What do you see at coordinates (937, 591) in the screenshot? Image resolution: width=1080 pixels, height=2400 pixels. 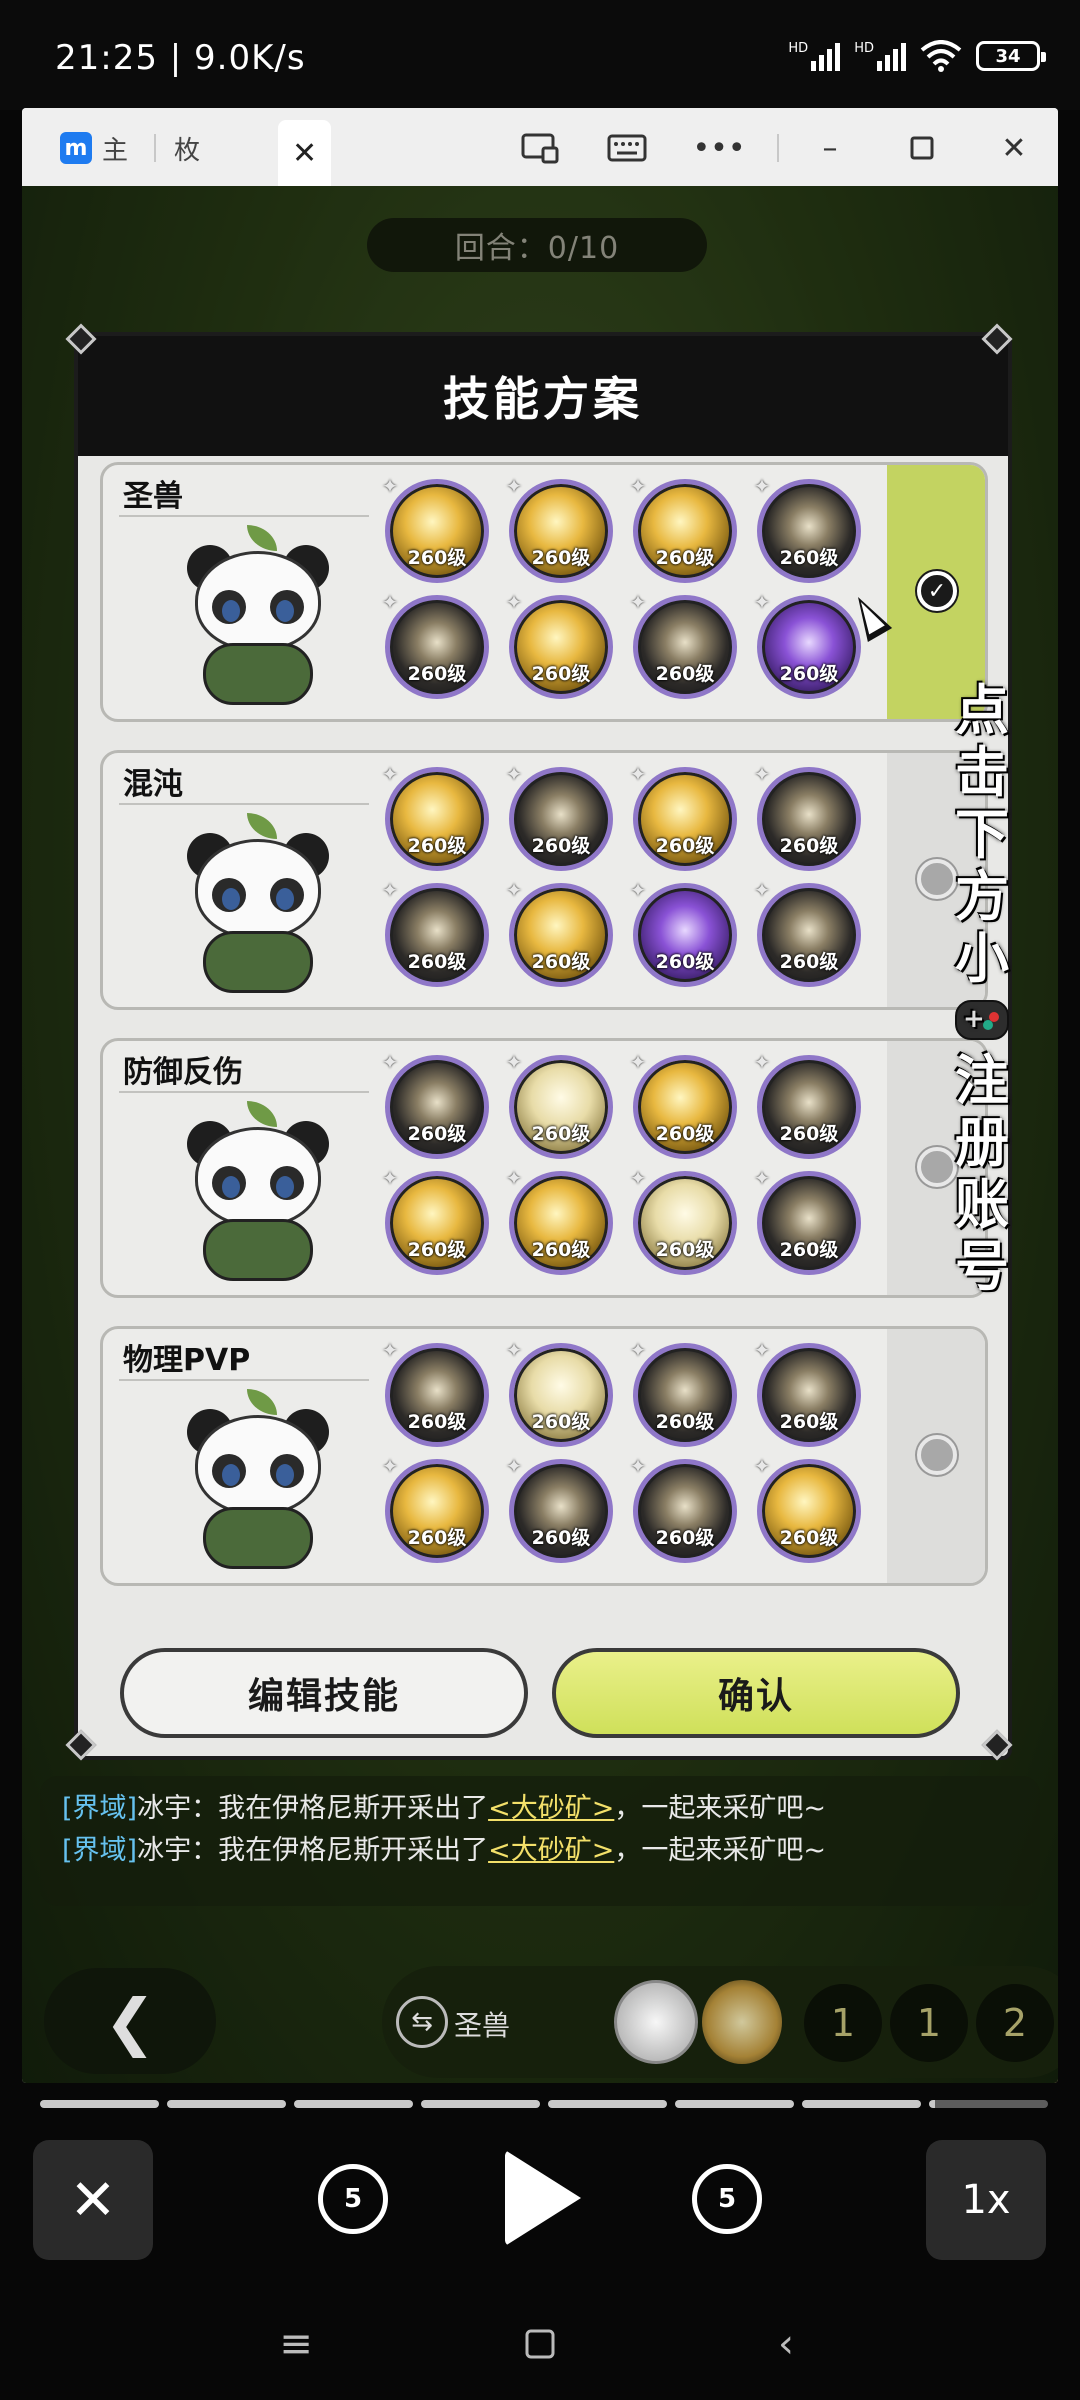 I see `checkmark-icon: ✓` at bounding box center [937, 591].